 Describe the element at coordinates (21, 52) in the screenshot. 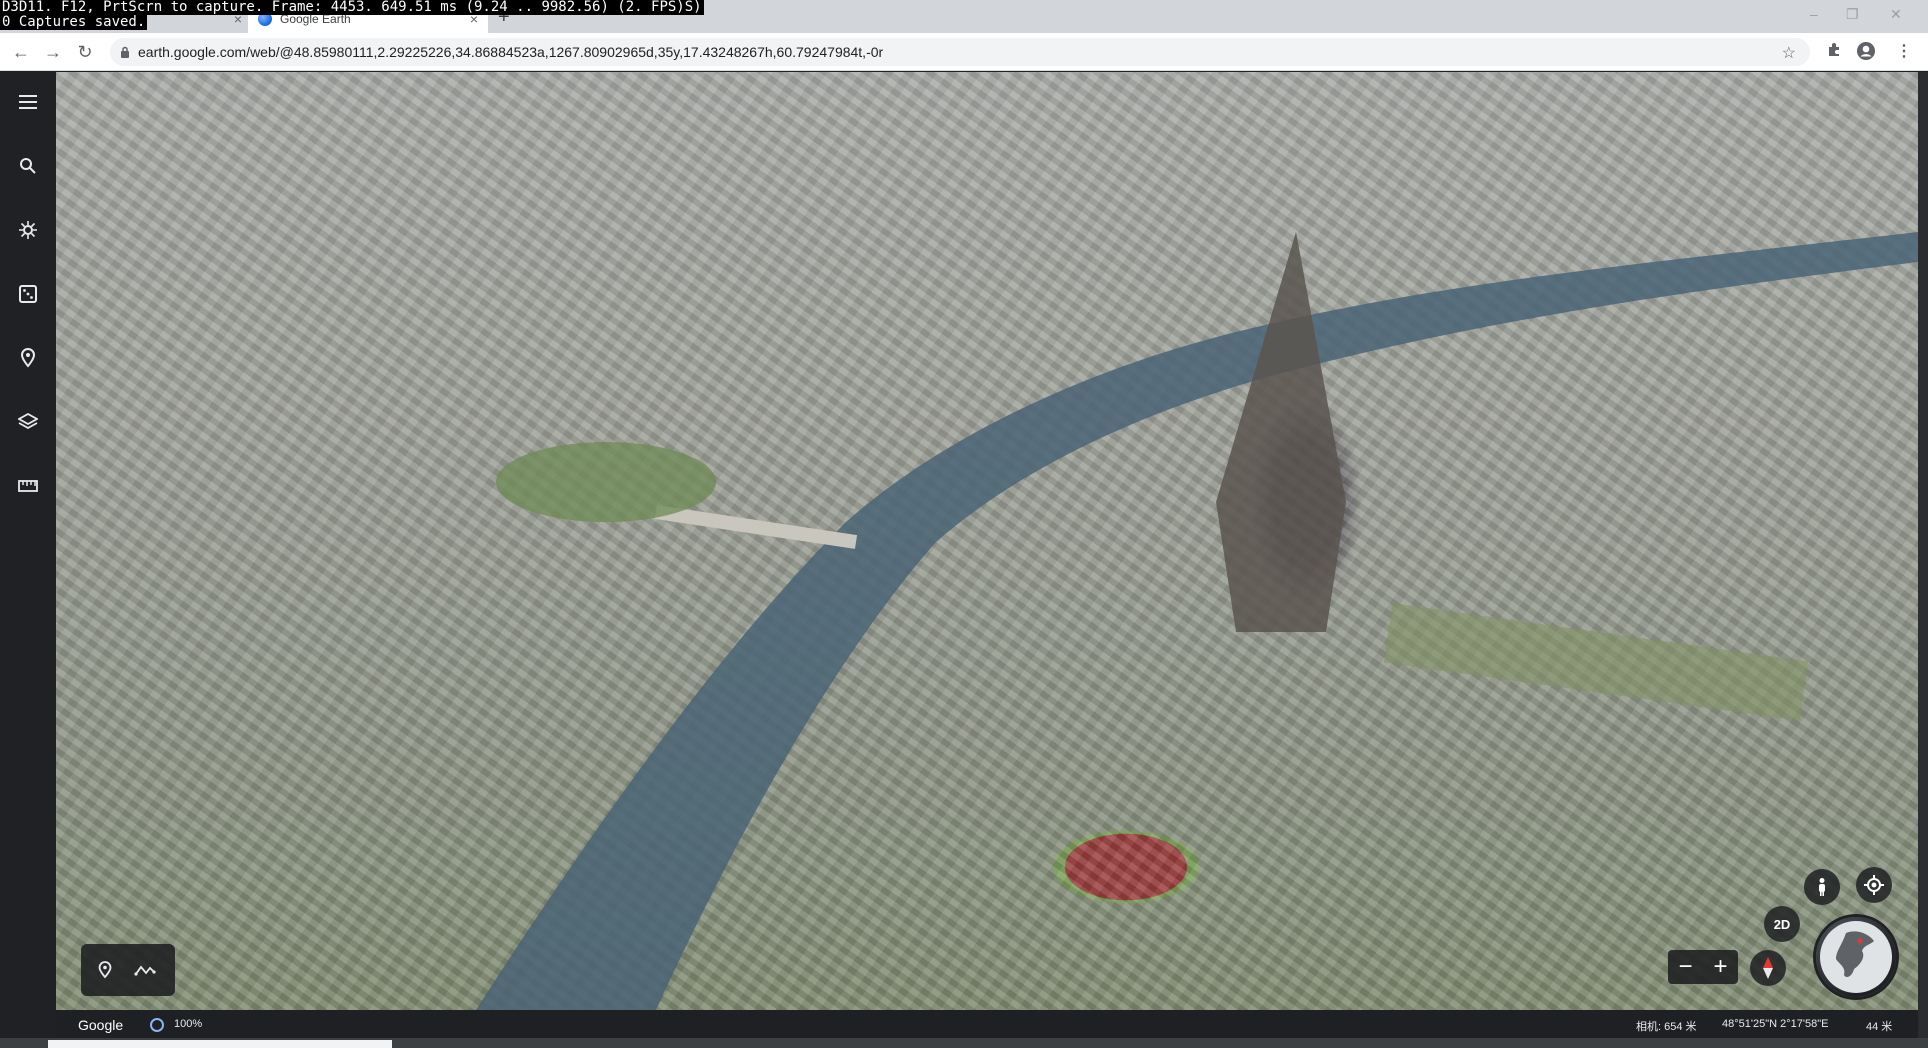

I see `back-button: ←` at that location.